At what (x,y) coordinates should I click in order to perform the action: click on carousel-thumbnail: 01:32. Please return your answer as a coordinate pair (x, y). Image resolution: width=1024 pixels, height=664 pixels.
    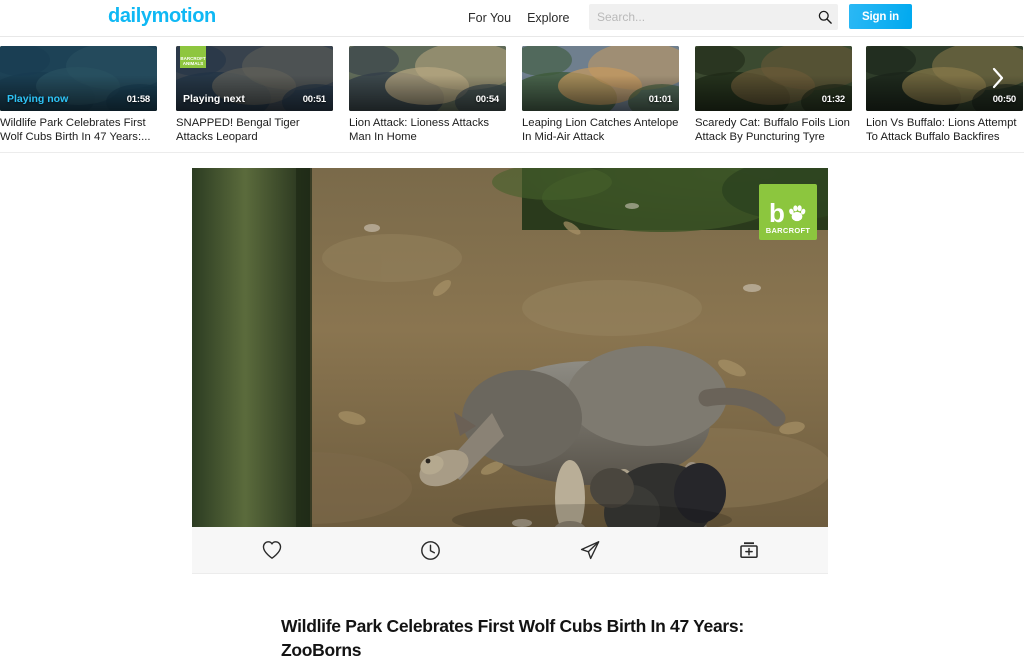
    Looking at the image, I should click on (773, 78).